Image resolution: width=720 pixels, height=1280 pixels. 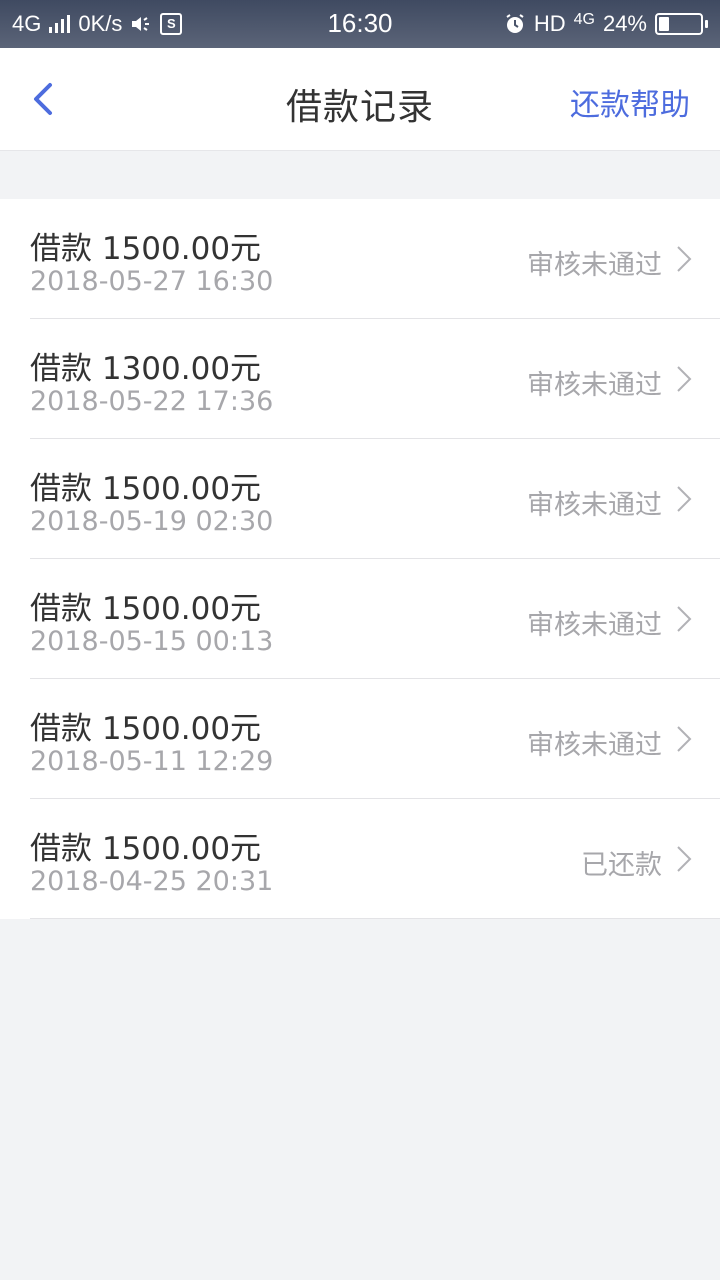 What do you see at coordinates (621, 865) in the screenshot?
I see `record-status: 已还款` at bounding box center [621, 865].